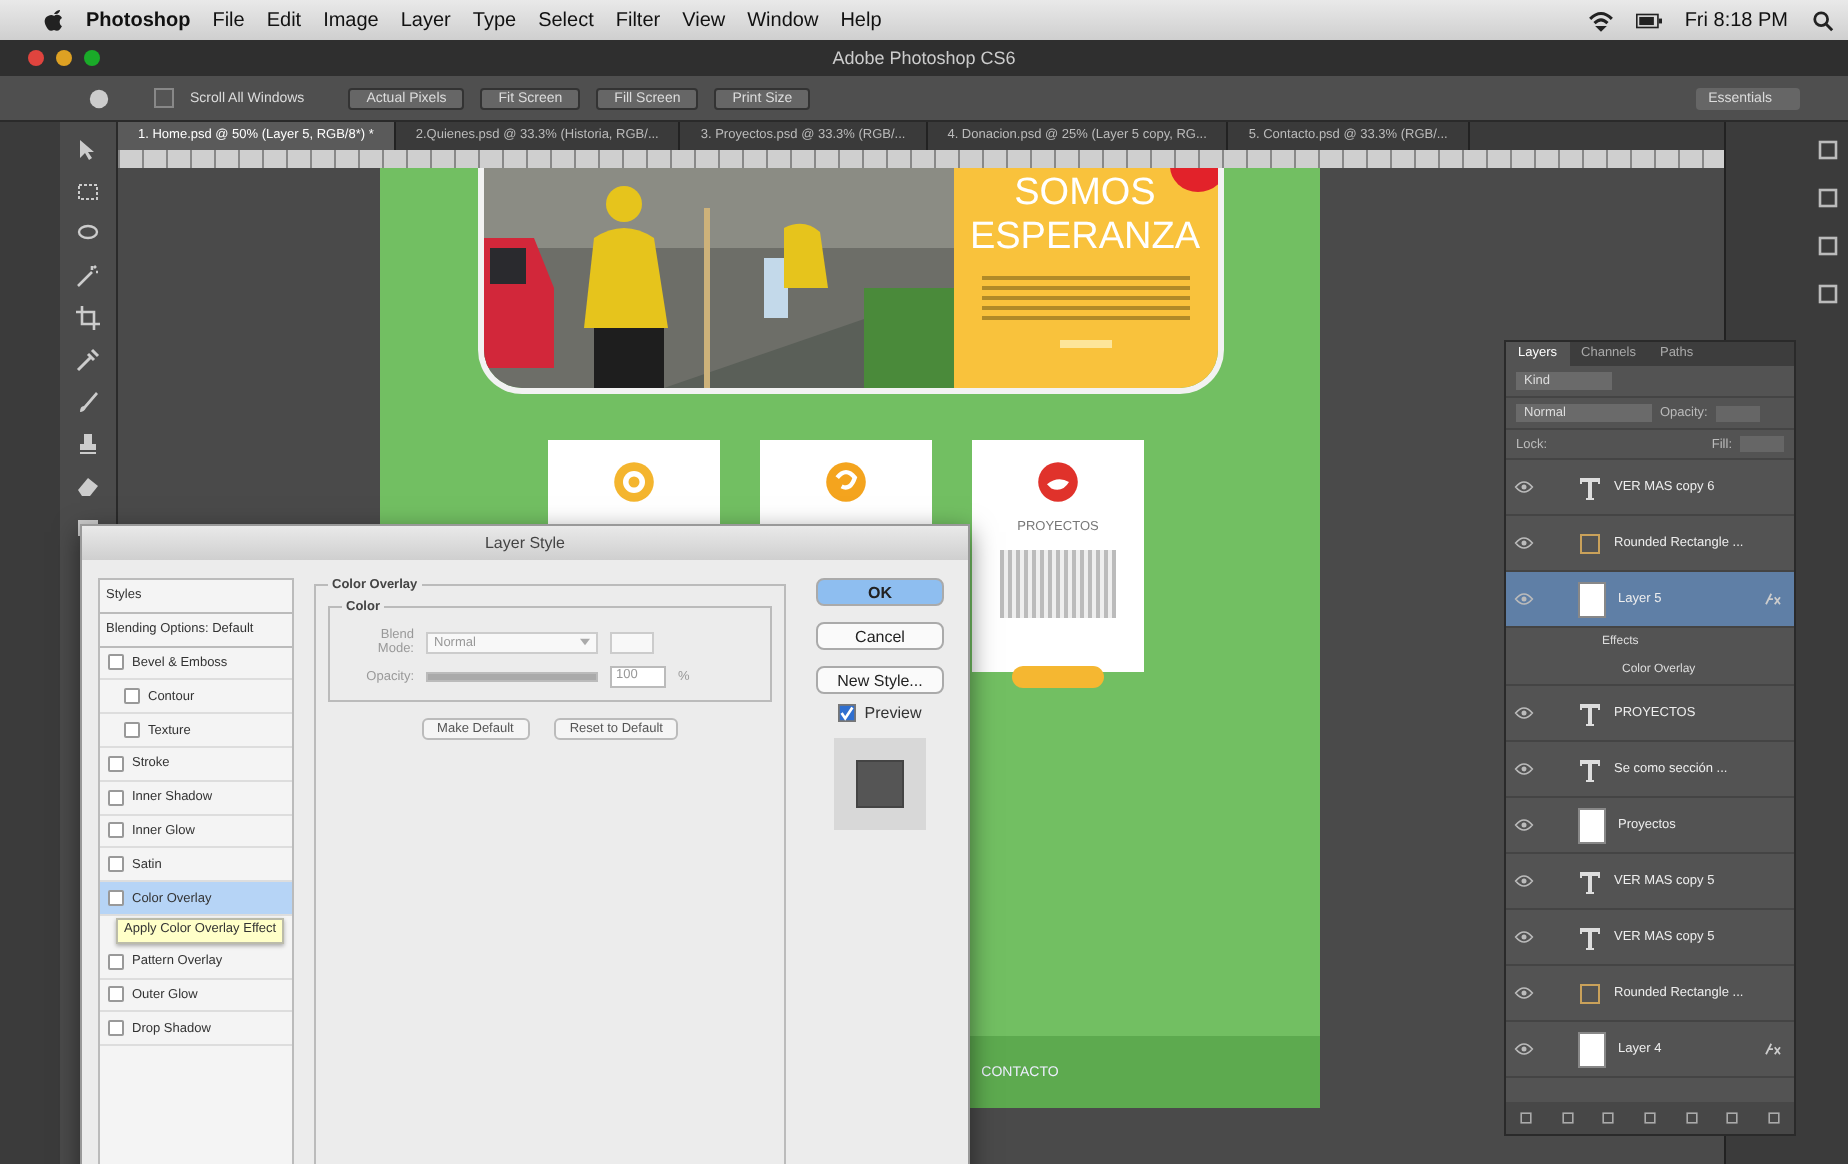 The image size is (1848, 1164). What do you see at coordinates (228, 20) in the screenshot?
I see `menu-item: File` at bounding box center [228, 20].